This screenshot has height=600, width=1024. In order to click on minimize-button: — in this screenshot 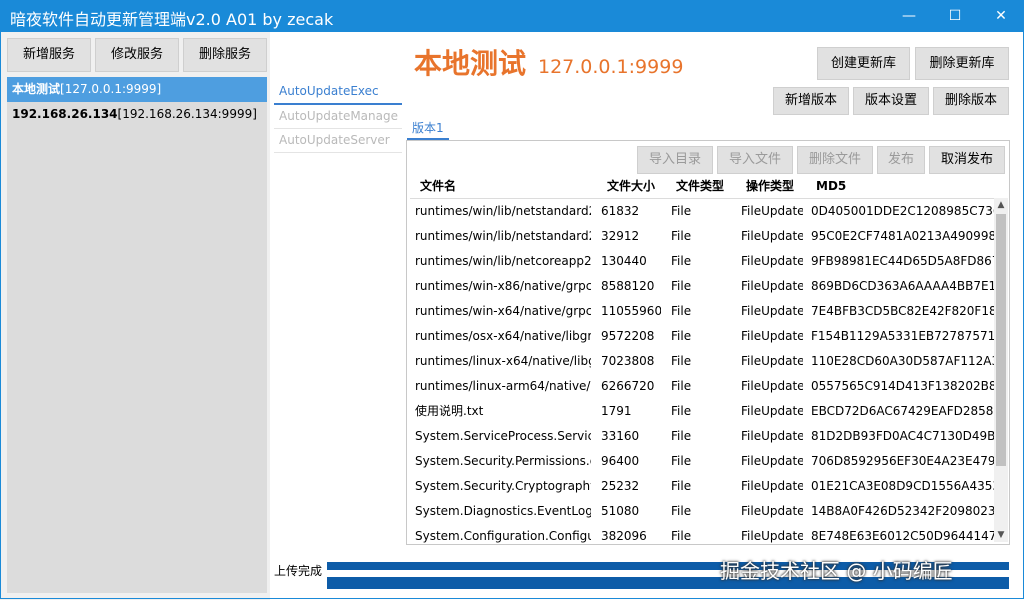, I will do `click(909, 16)`.